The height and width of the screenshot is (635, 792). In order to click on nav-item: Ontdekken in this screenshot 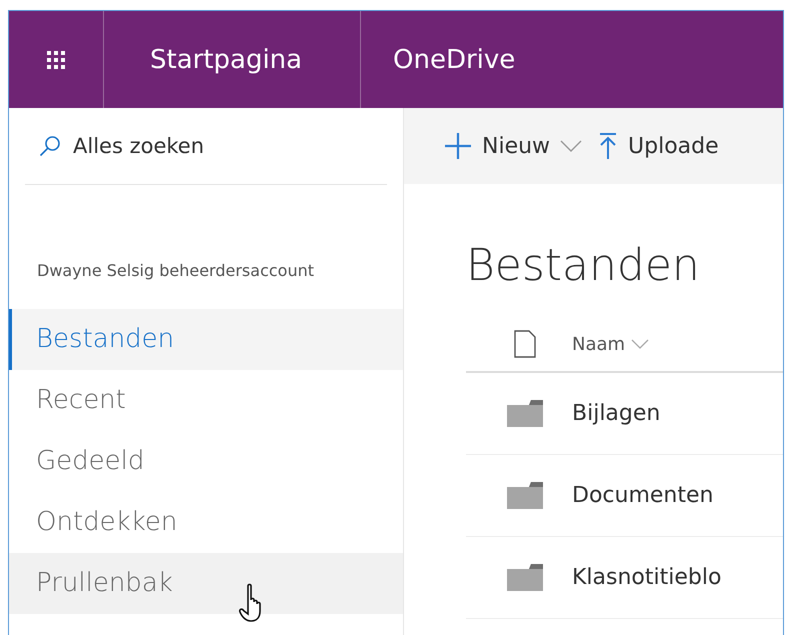, I will do `click(206, 522)`.